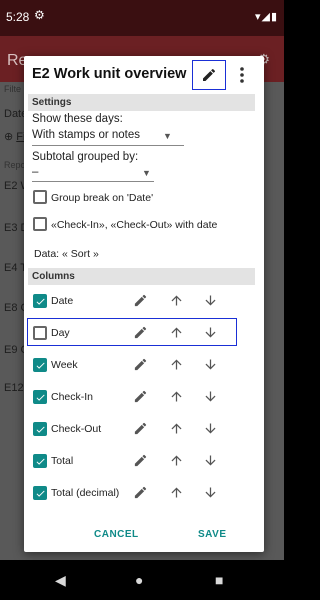  I want to click on subtotal-label: Subtotal grouped by:, so click(85, 157).